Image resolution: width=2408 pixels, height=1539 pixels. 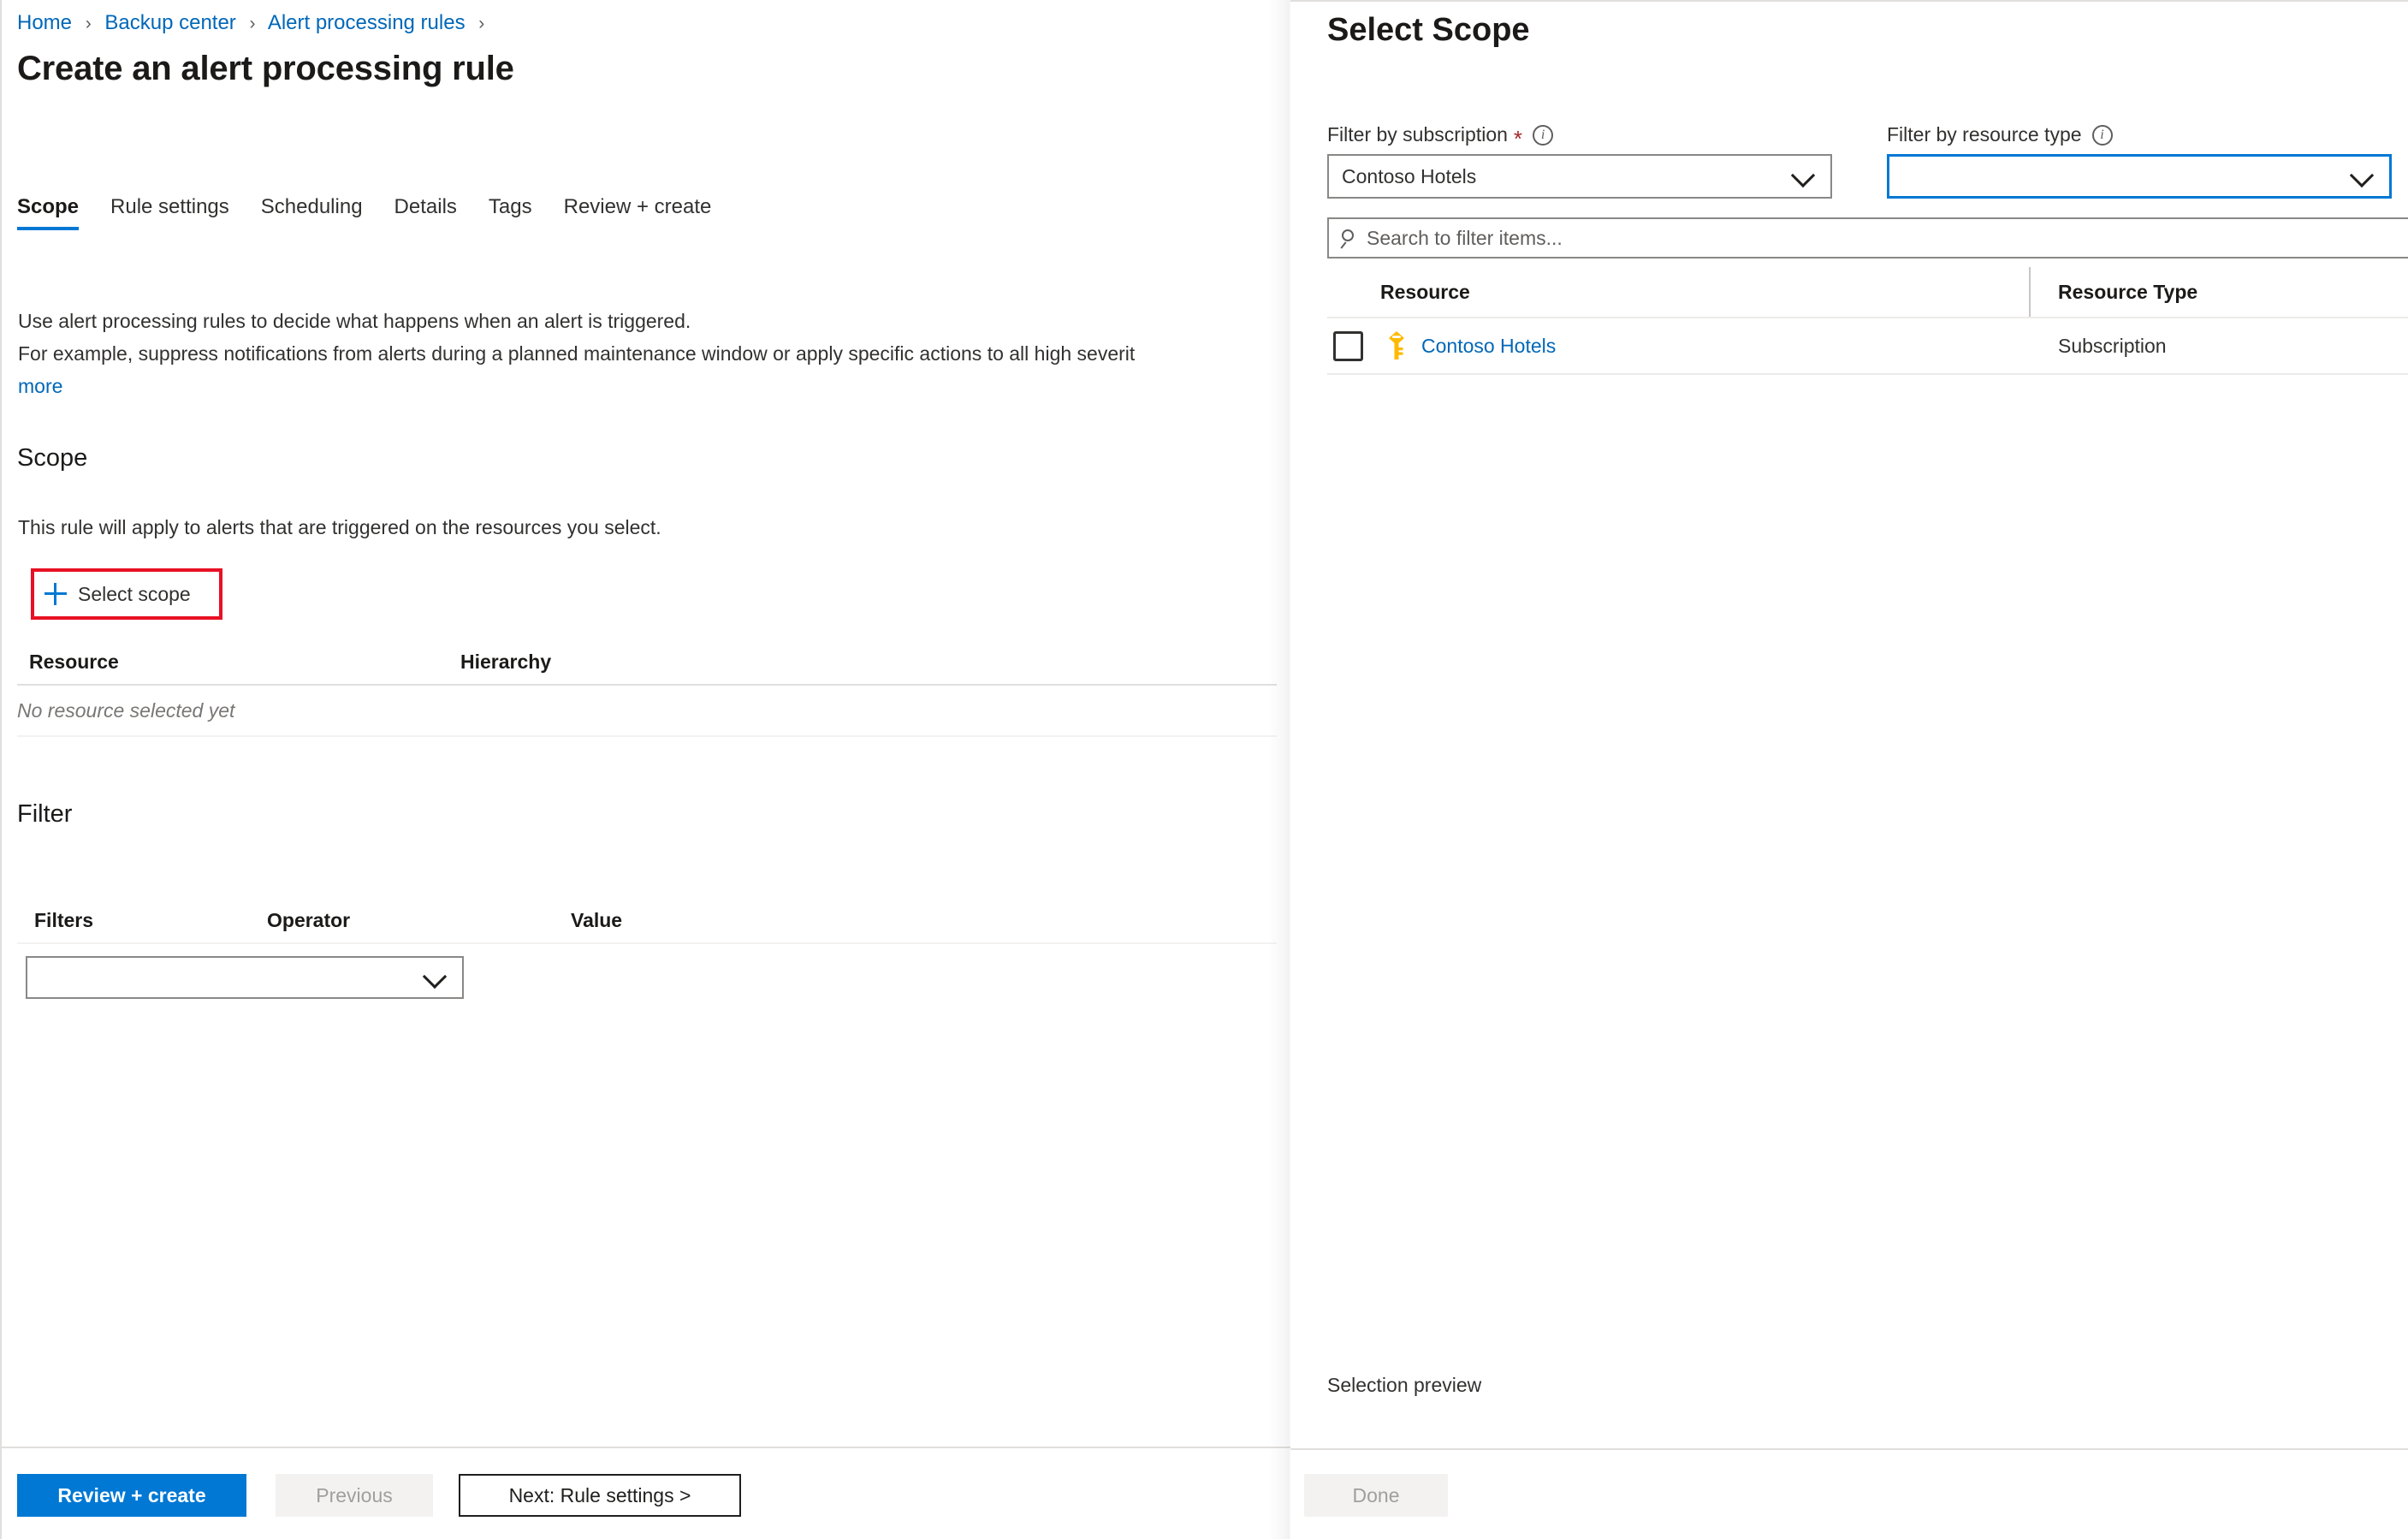 What do you see at coordinates (1580, 176) in the screenshot?
I see `filter-by-subscription-dropdown: Contoso Hotels` at bounding box center [1580, 176].